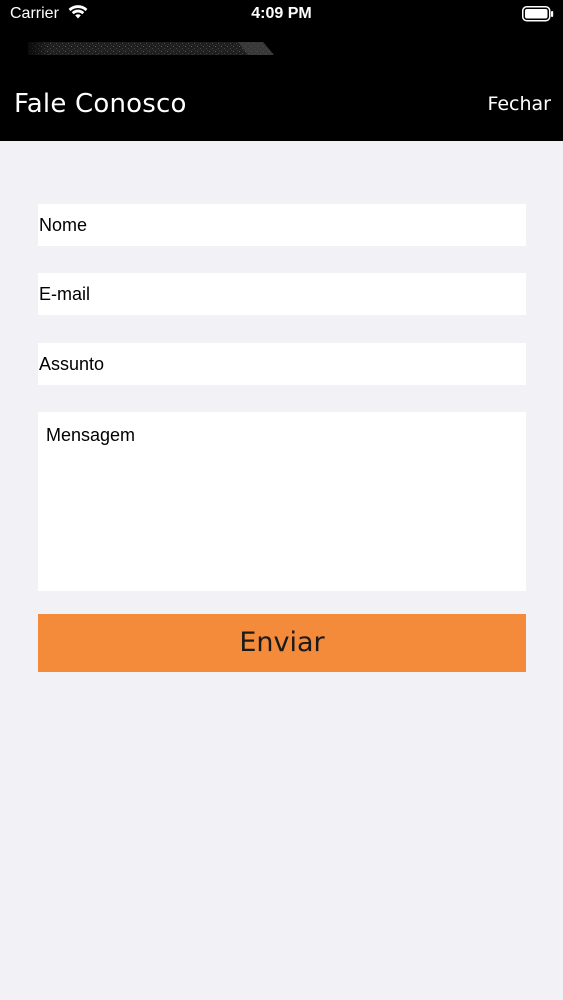  Describe the element at coordinates (100, 104) in the screenshot. I see `page-title: Fale Conosco` at that location.